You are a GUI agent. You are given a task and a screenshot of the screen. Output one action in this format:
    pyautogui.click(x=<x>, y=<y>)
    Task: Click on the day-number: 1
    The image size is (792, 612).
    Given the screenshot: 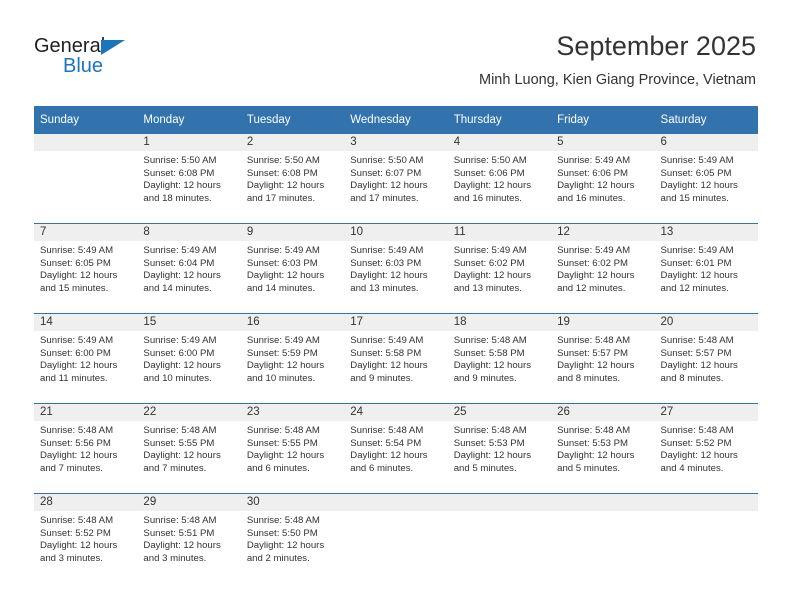 What is the action you would take?
    pyautogui.click(x=189, y=142)
    